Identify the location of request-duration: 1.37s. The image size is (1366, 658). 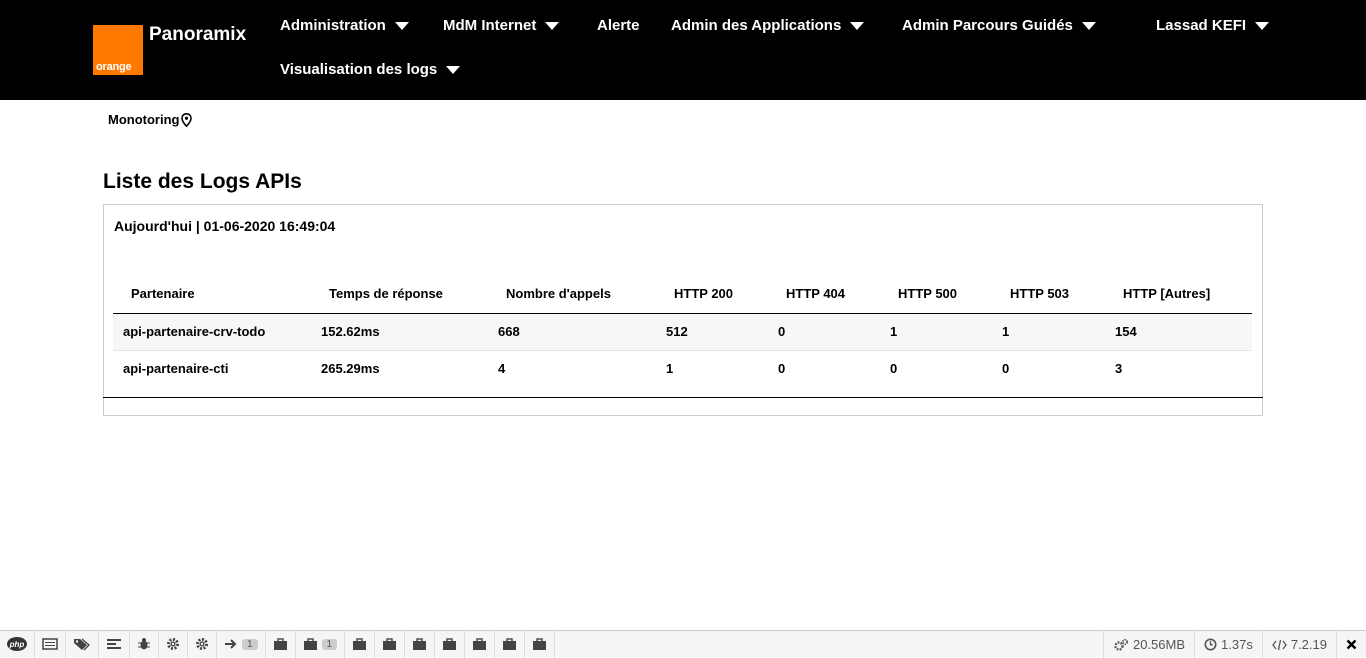
(1228, 644).